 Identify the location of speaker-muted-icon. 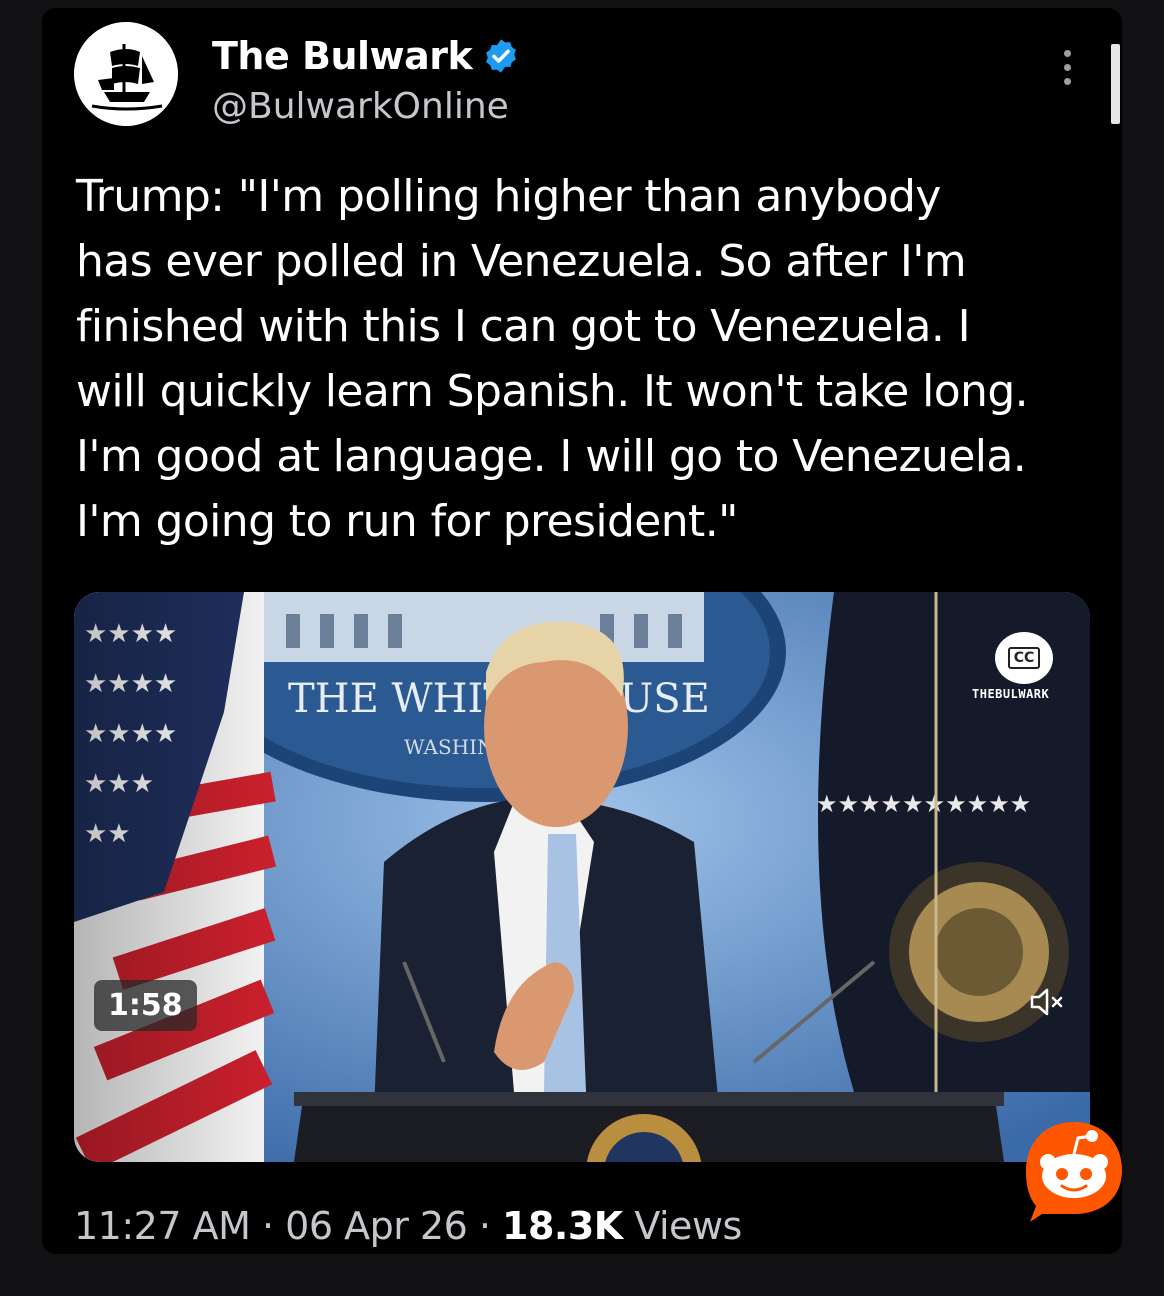
(1046, 1002).